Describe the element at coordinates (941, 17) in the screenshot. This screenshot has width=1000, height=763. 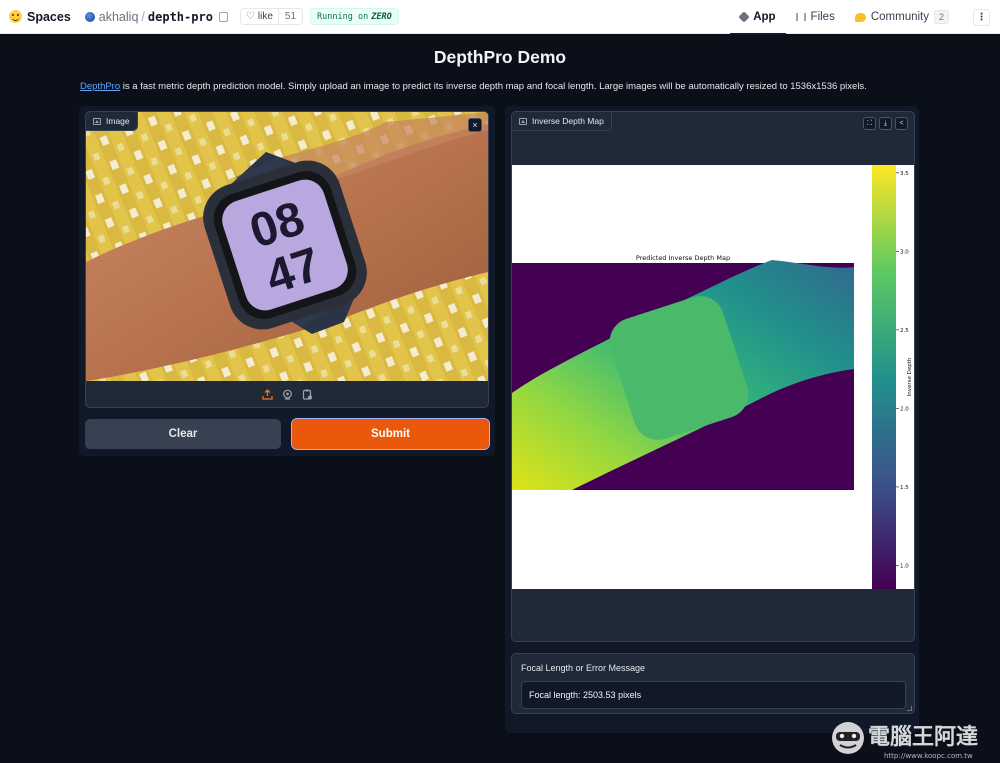
I see `community-count-badge: 2` at that location.